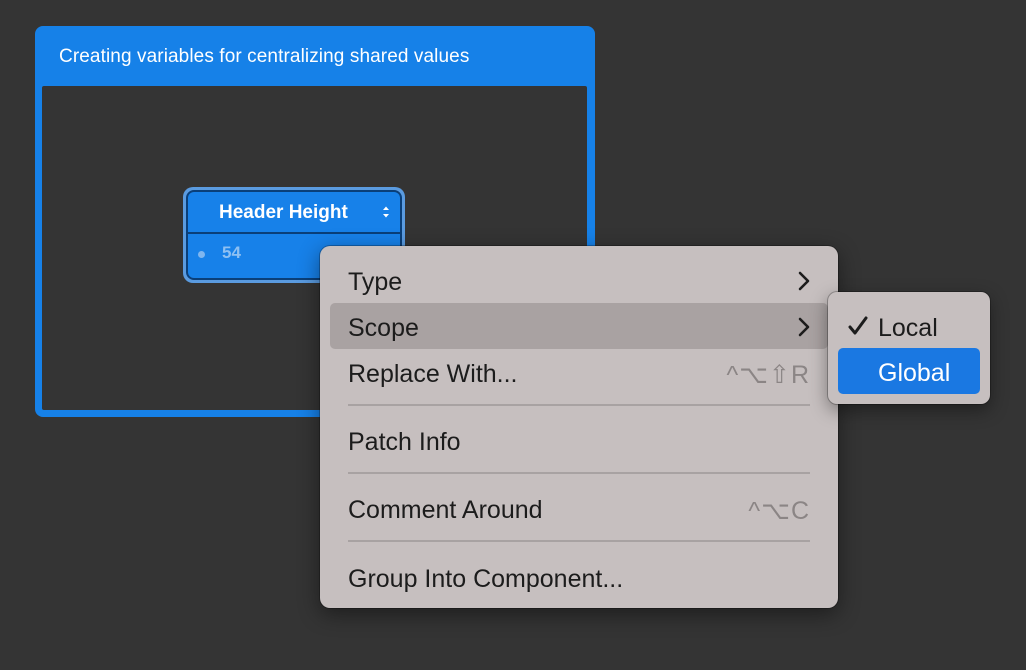 Image resolution: width=1026 pixels, height=670 pixels. What do you see at coordinates (579, 280) in the screenshot?
I see `menu-item-type: Type` at bounding box center [579, 280].